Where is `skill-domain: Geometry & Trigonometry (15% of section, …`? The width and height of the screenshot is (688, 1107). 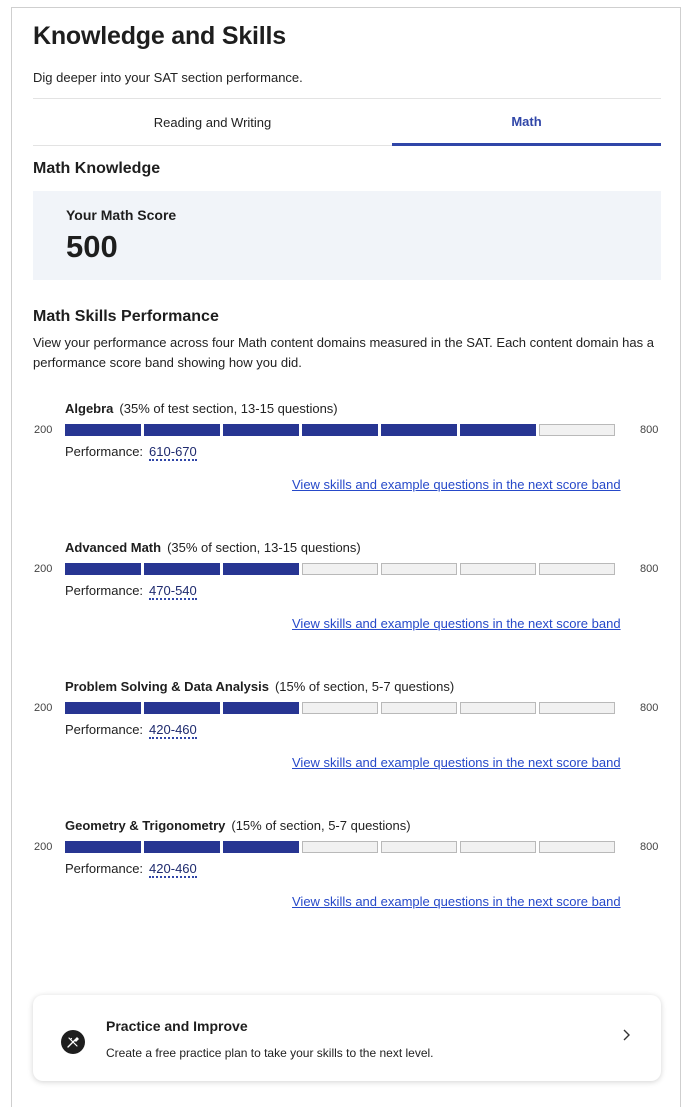 skill-domain: Geometry & Trigonometry (15% of section, … is located at coordinates (347, 873).